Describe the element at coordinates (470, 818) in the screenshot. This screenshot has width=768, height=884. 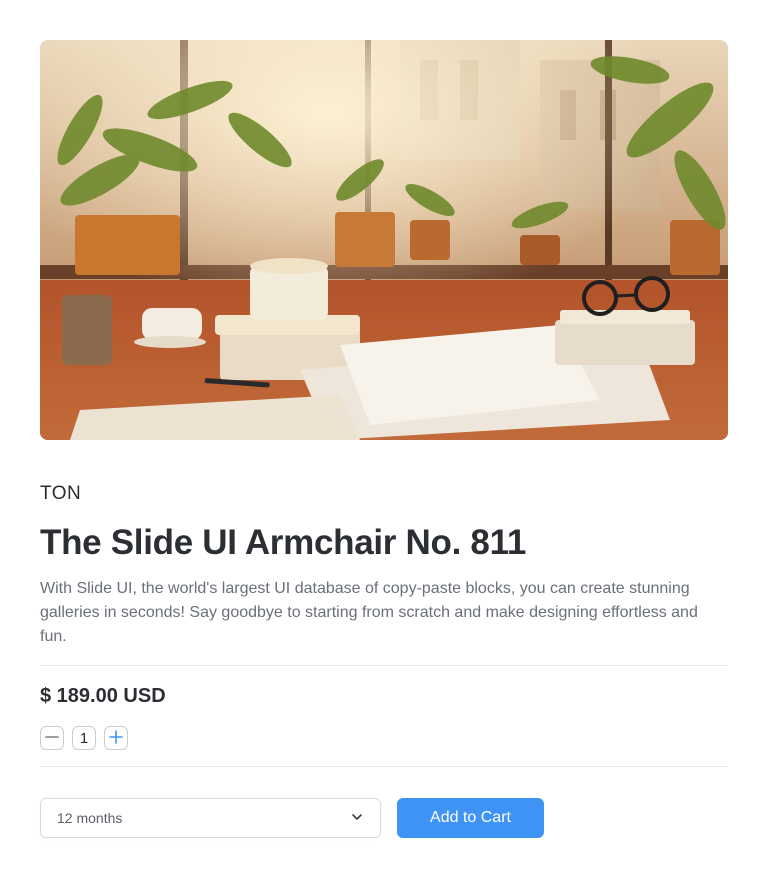
I see `add-to-cart-button: Add to Cart` at that location.